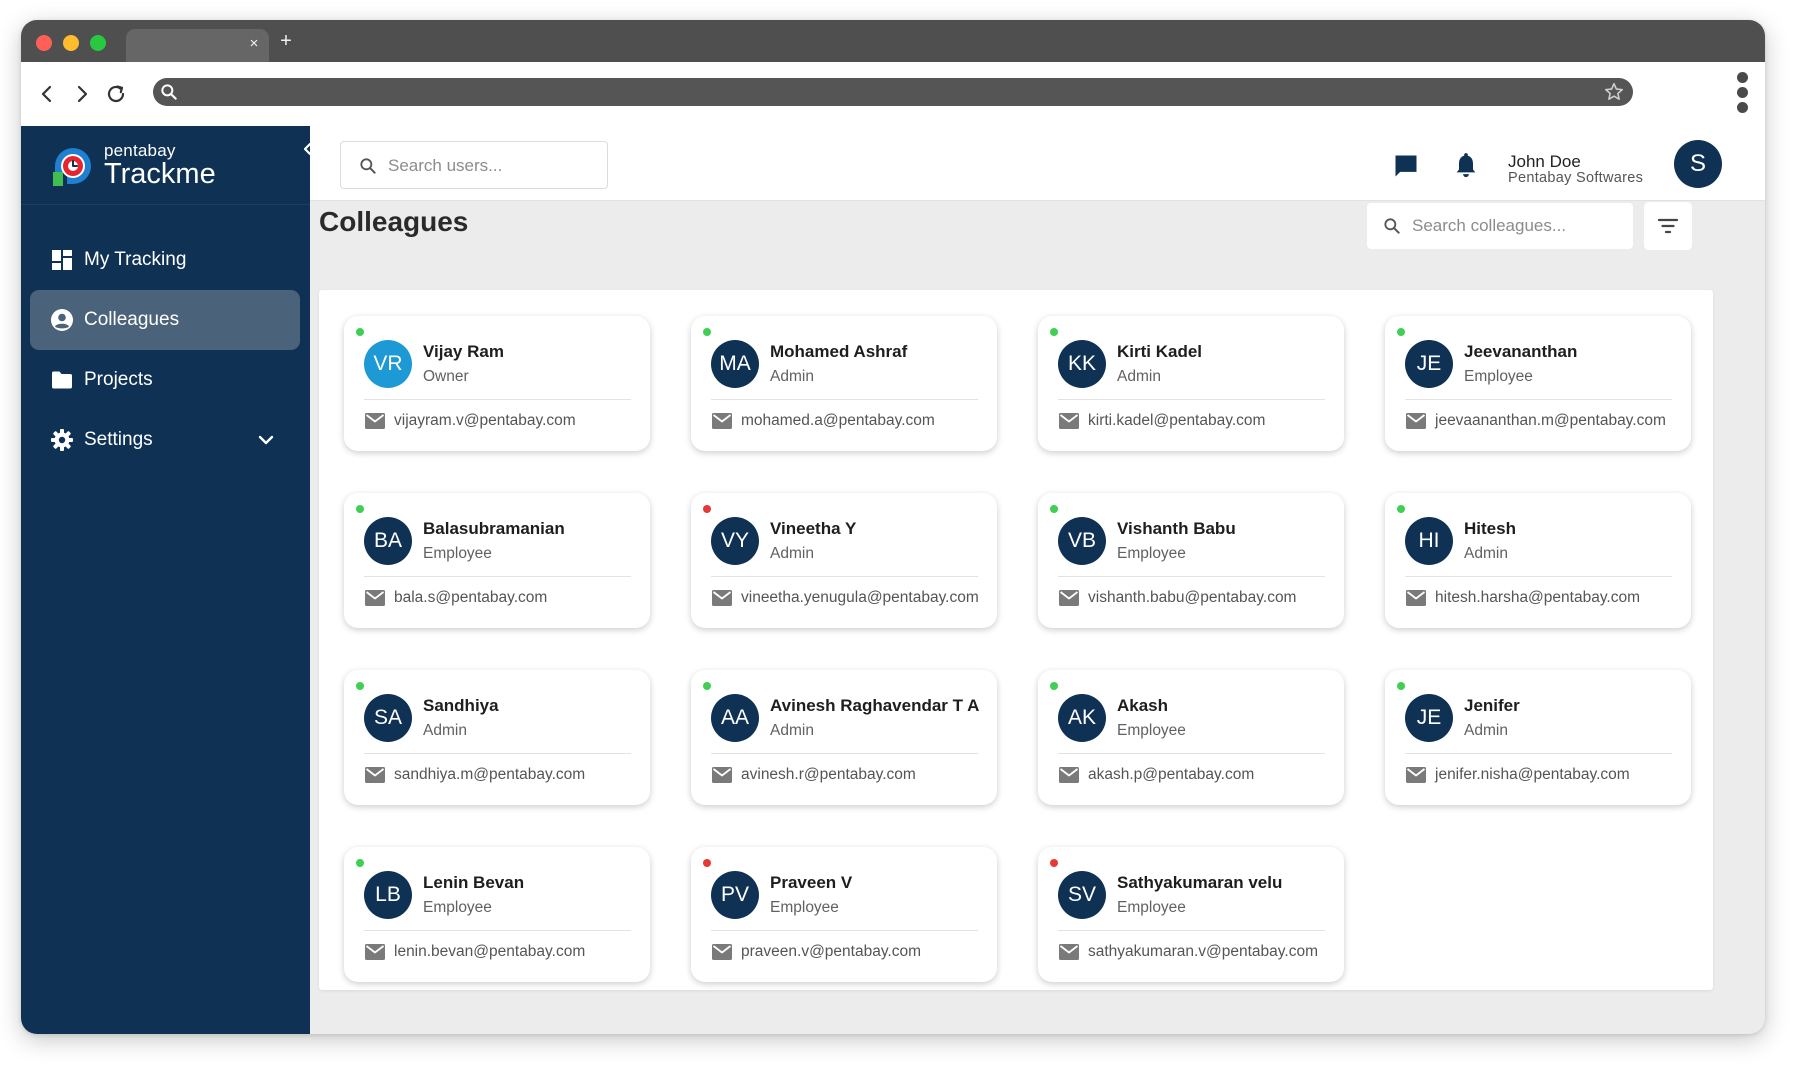 The height and width of the screenshot is (1071, 1798). Describe the element at coordinates (446, 376) in the screenshot. I see `colleague-role: Owner` at that location.